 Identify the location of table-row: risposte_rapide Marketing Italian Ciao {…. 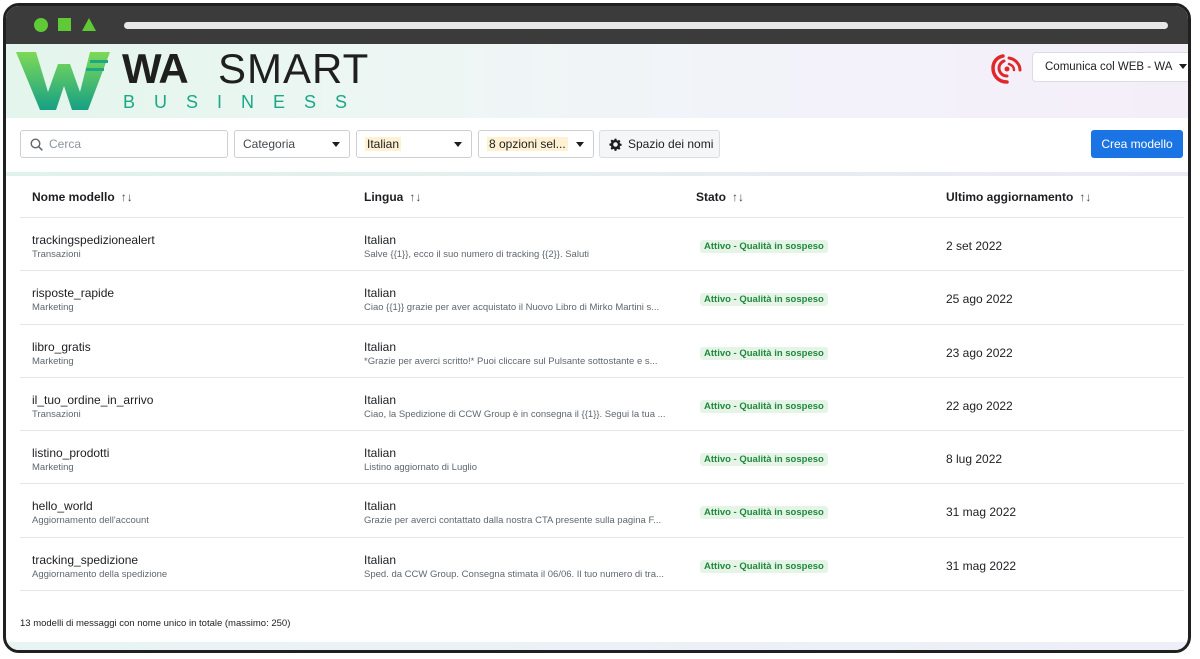
(602, 298).